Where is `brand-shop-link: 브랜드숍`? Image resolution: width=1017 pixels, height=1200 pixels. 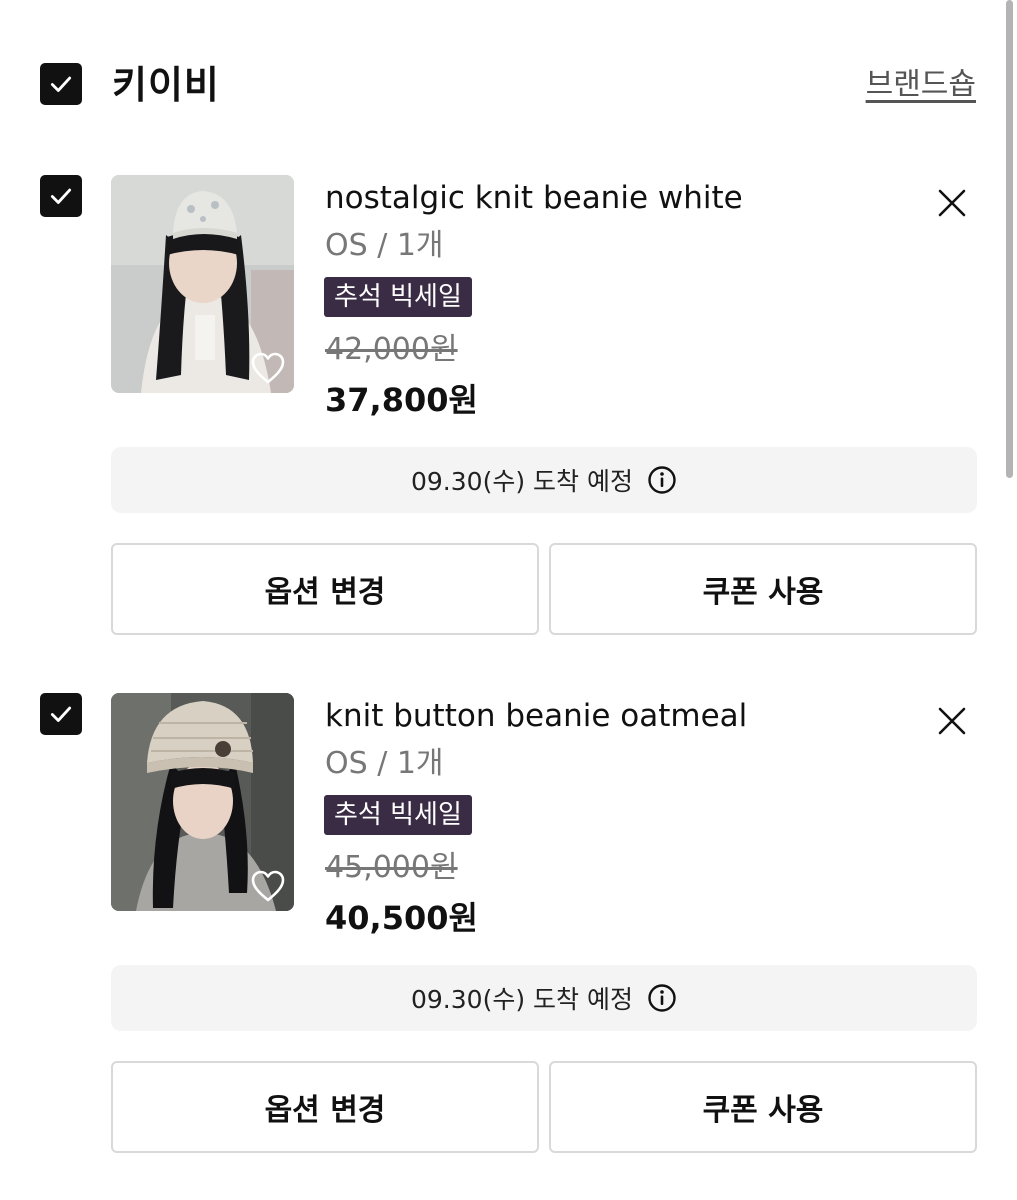 brand-shop-link: 브랜드숍 is located at coordinates (921, 85).